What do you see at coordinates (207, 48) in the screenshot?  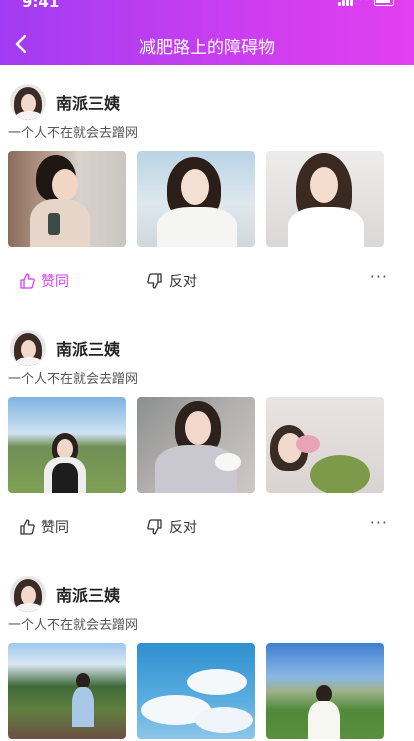 I see `page-title: 减肥路上的障碍物` at bounding box center [207, 48].